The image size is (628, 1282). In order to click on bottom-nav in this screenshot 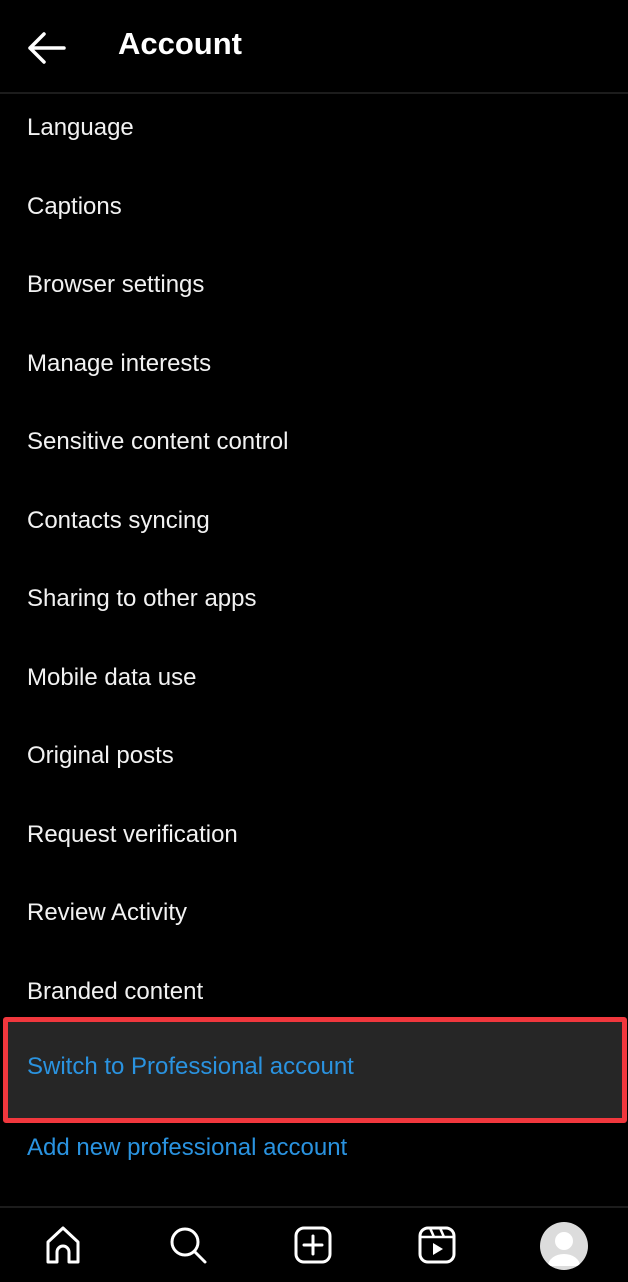, I will do `click(314, 1244)`.